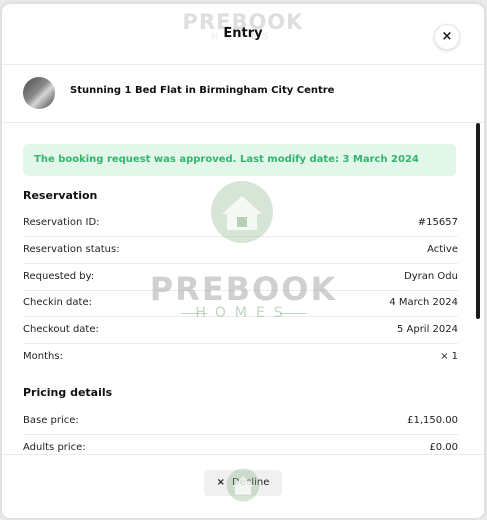 Image resolution: width=487 pixels, height=520 pixels. I want to click on row-label: Checkin date:, so click(57, 302).